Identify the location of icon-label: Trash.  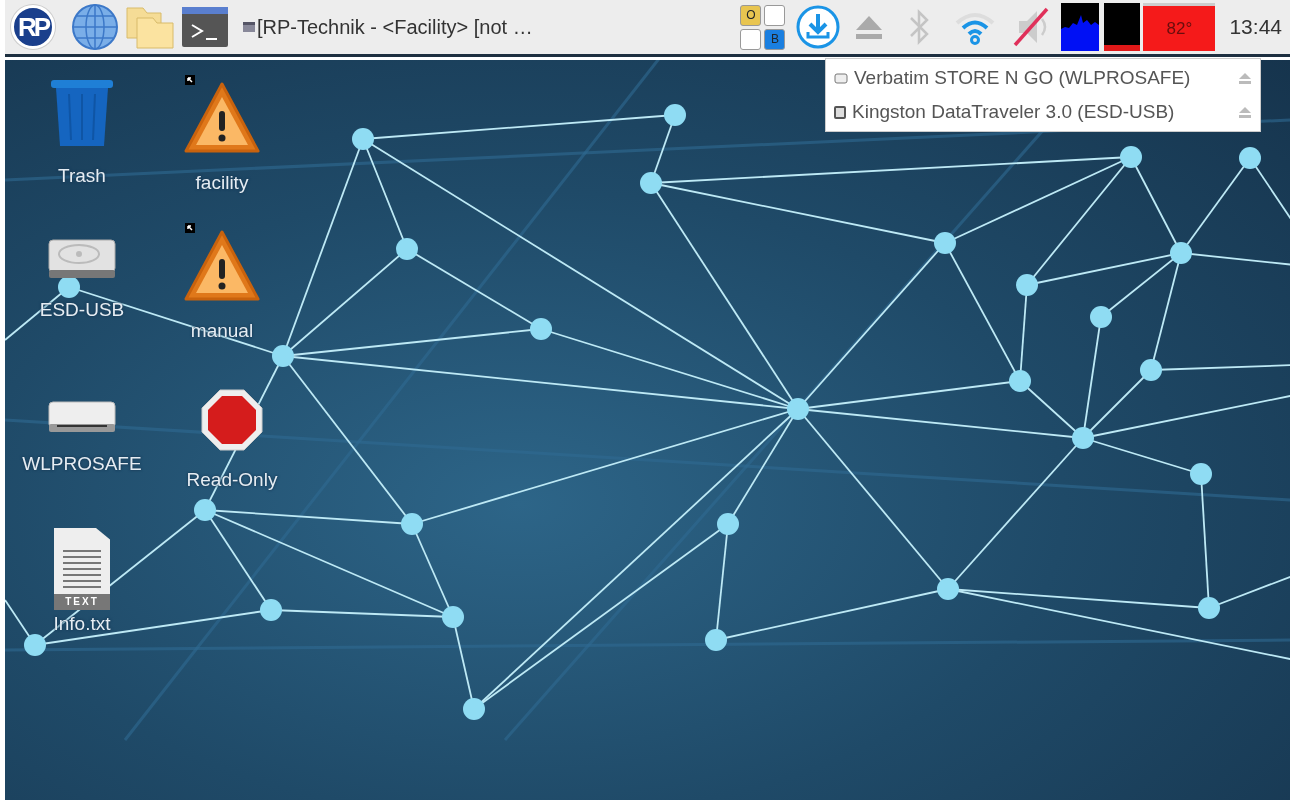
(82, 176).